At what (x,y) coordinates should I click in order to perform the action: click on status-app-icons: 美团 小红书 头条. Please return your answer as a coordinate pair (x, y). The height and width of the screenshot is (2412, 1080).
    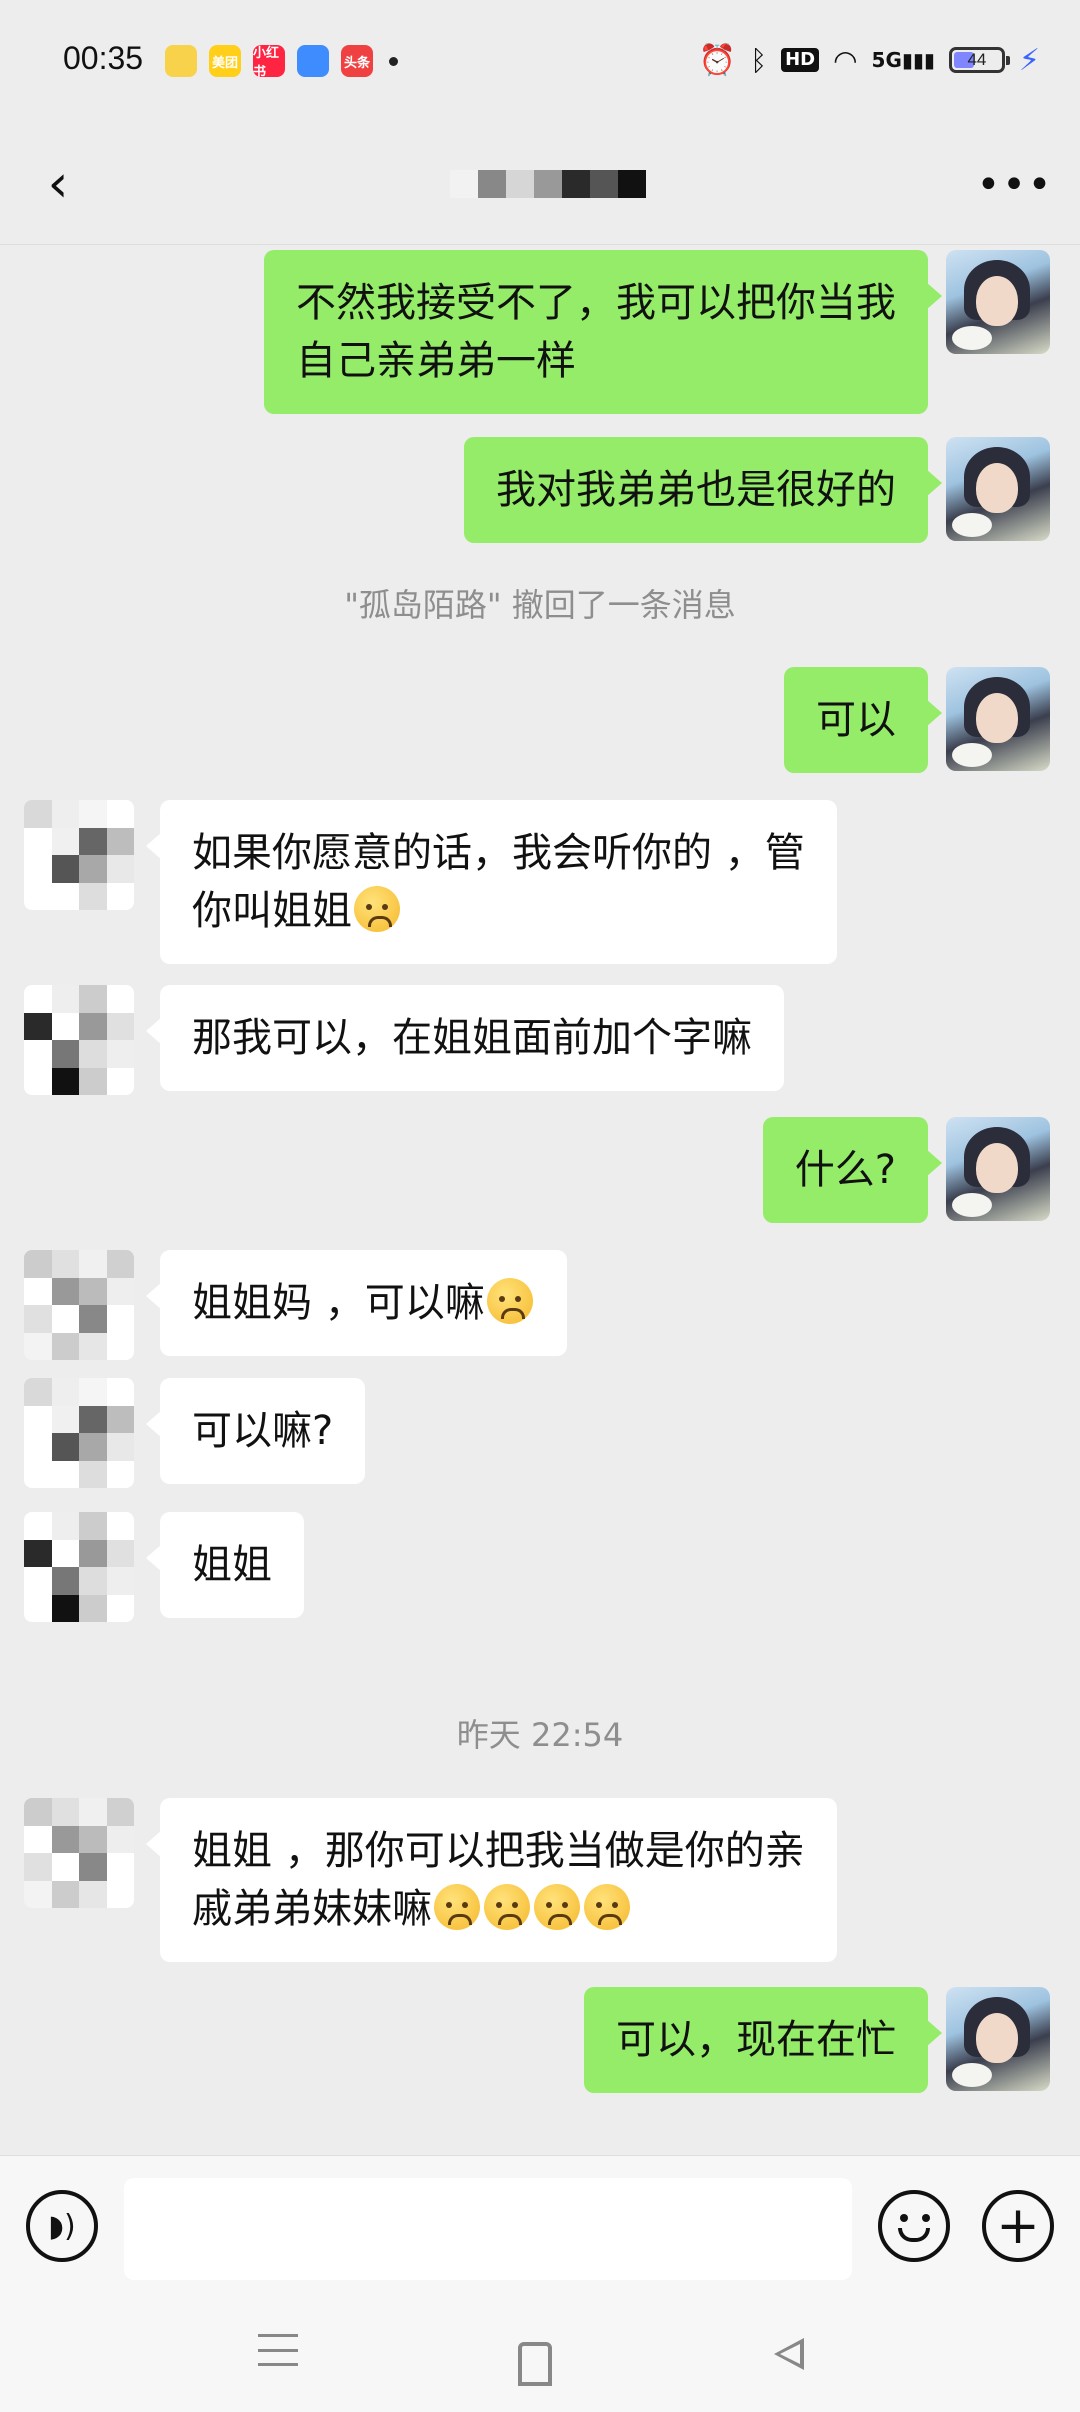
    Looking at the image, I should click on (281, 61).